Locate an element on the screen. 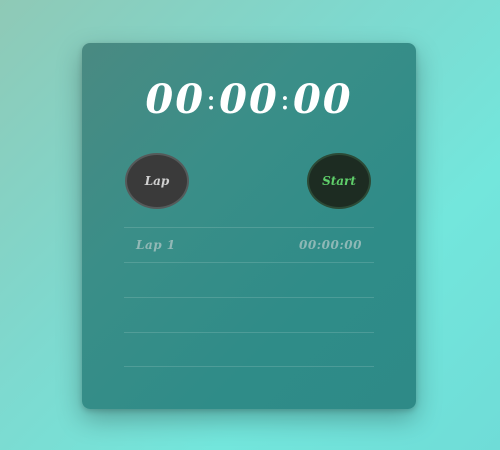 The width and height of the screenshot is (500, 450). lap-time: 00:00:00 is located at coordinates (330, 245).